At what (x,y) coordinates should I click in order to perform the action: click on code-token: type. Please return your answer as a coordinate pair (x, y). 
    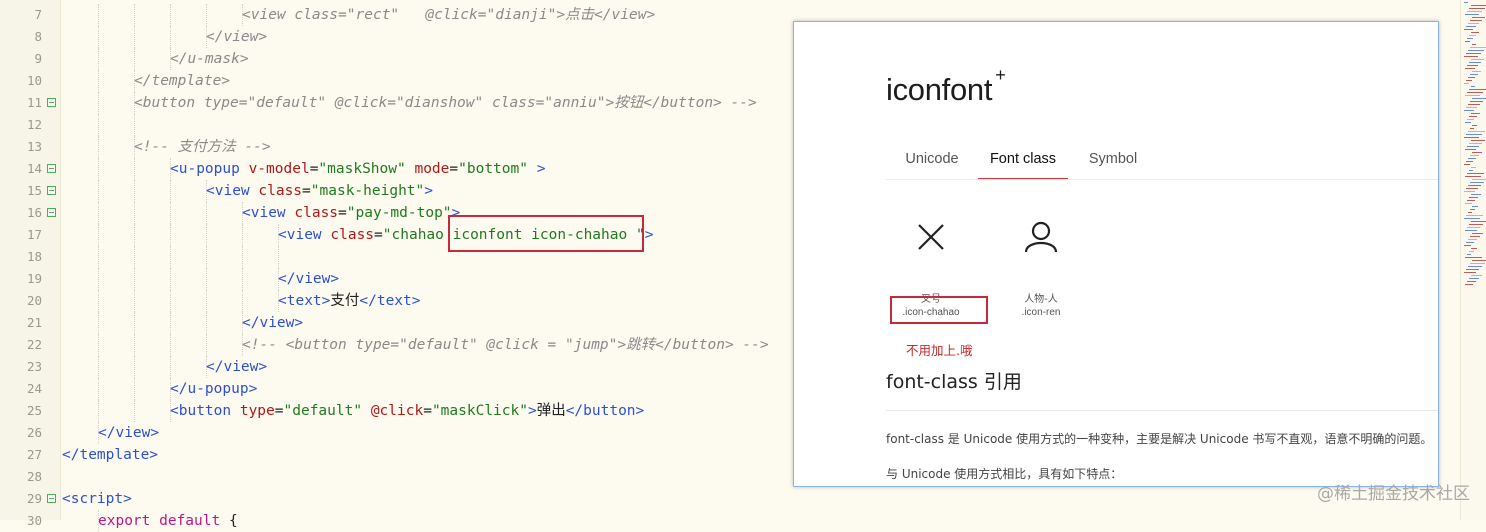
    Looking at the image, I should click on (221, 103).